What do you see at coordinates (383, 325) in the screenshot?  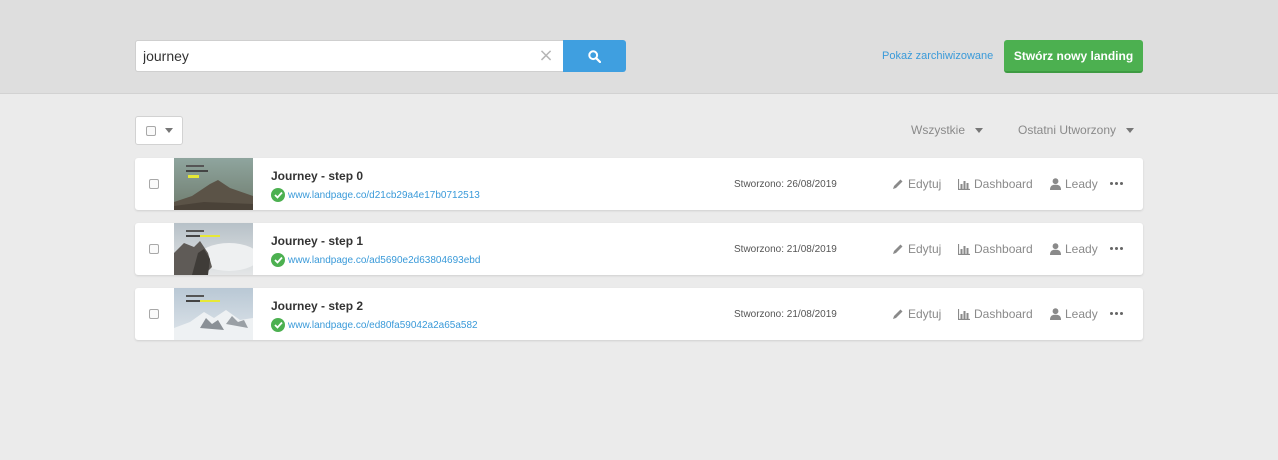 I see `landing-url-link: www.landpage.co/ed80fa59042a2a65a582` at bounding box center [383, 325].